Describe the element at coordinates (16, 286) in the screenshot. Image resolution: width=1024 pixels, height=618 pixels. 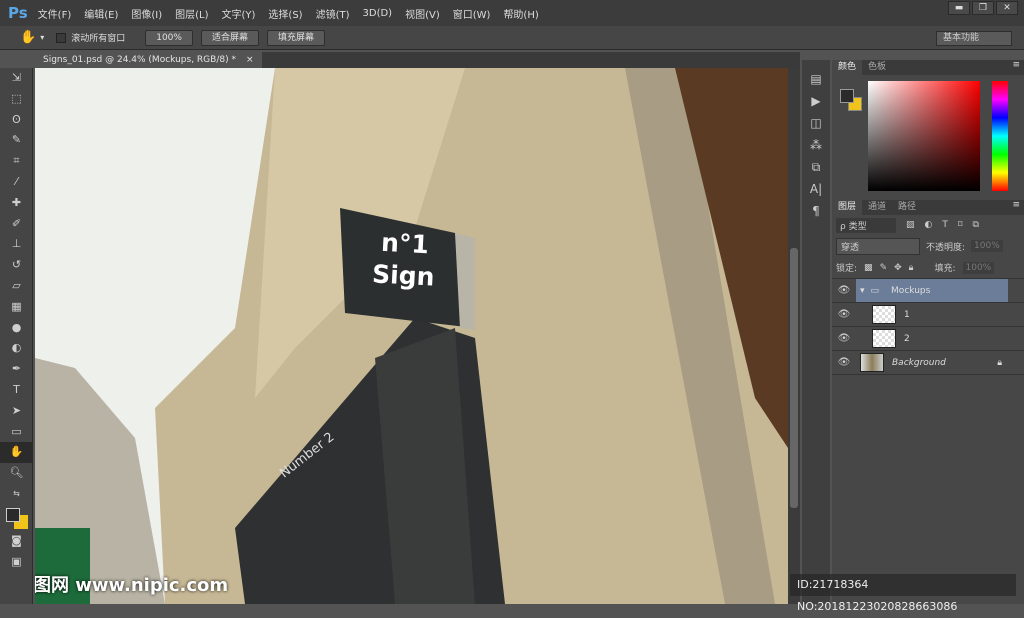
I see `eraser-tool-icon: ▱` at that location.